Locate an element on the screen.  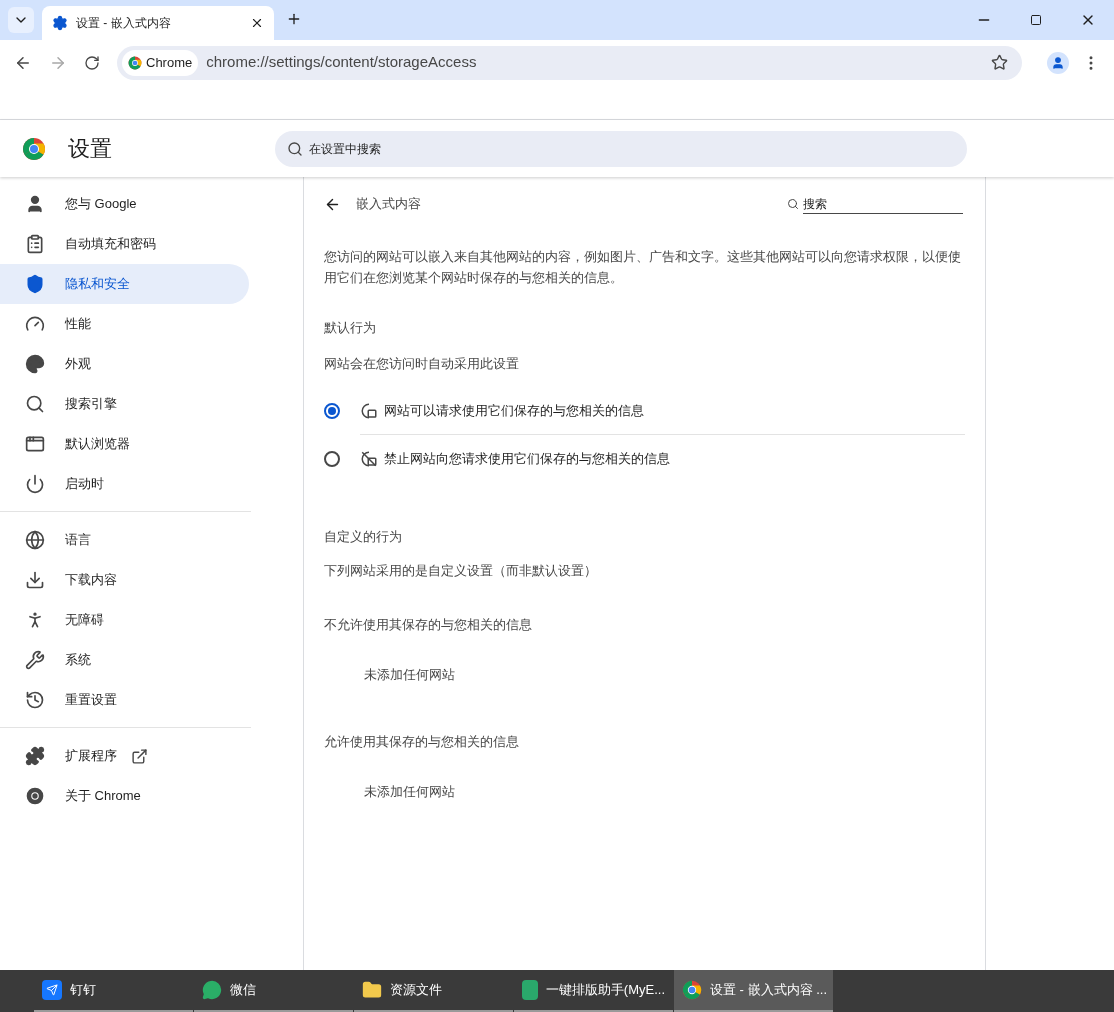
sidebar-item: 您与 Google is located at coordinates (124, 204).